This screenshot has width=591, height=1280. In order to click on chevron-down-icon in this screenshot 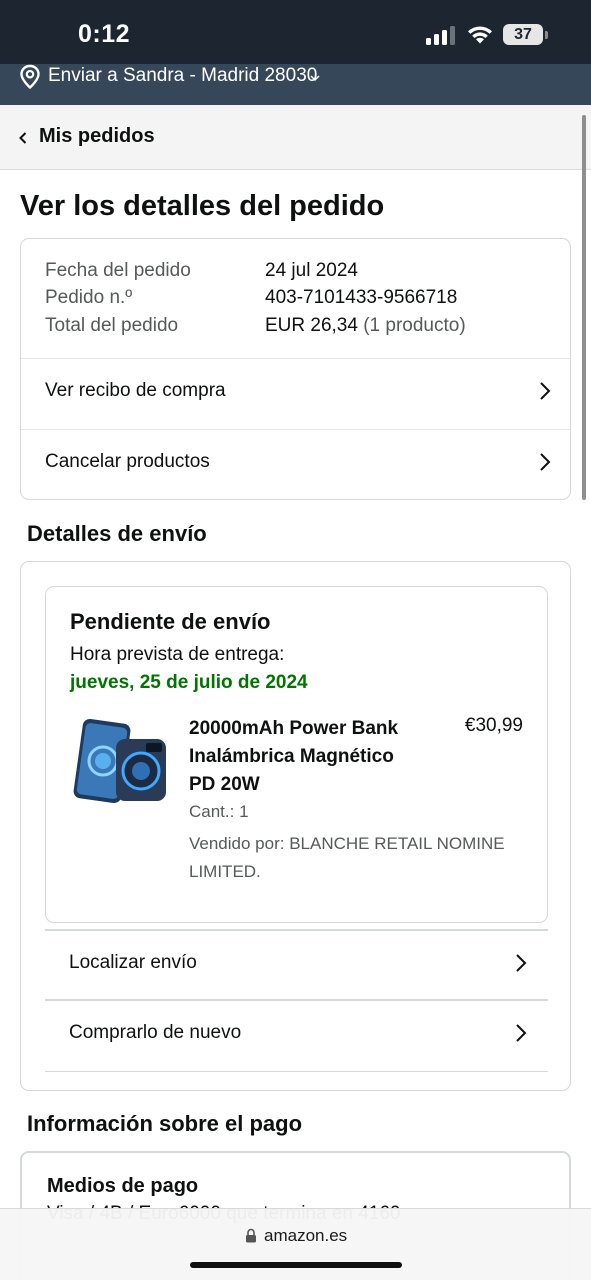, I will do `click(315, 78)`.